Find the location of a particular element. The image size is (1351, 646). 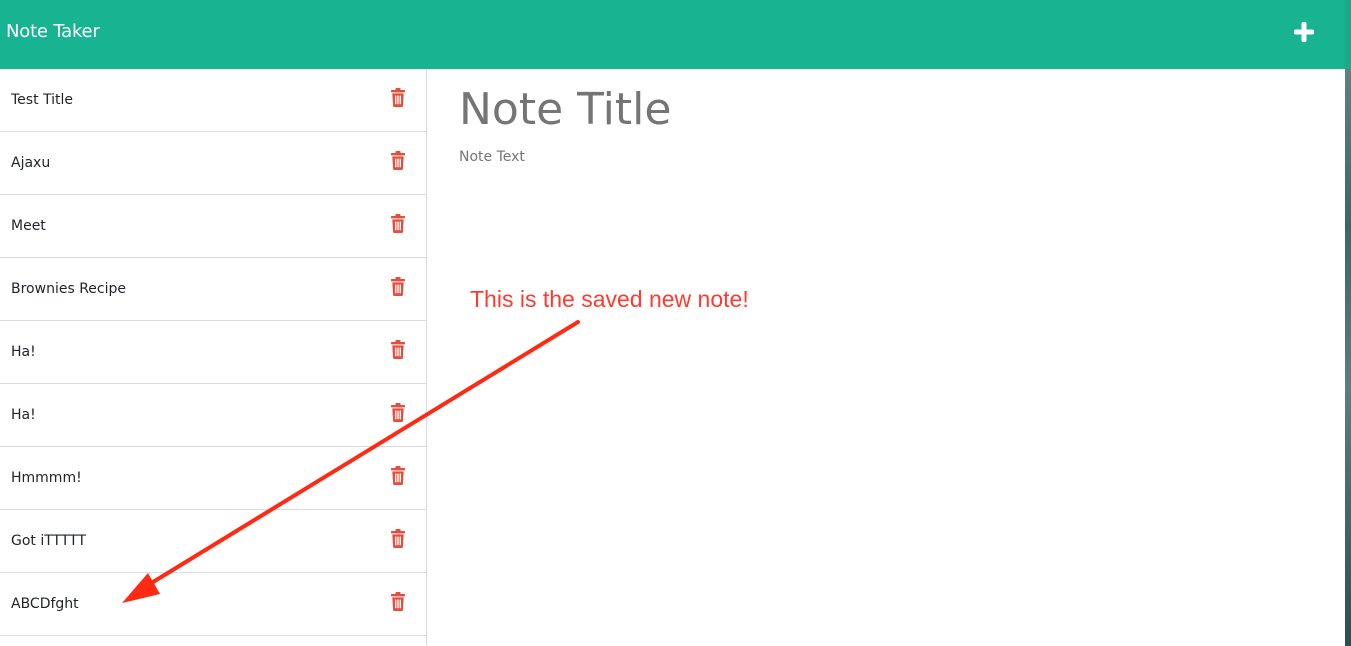

note-list-item-label: ABCDfght is located at coordinates (45, 604).